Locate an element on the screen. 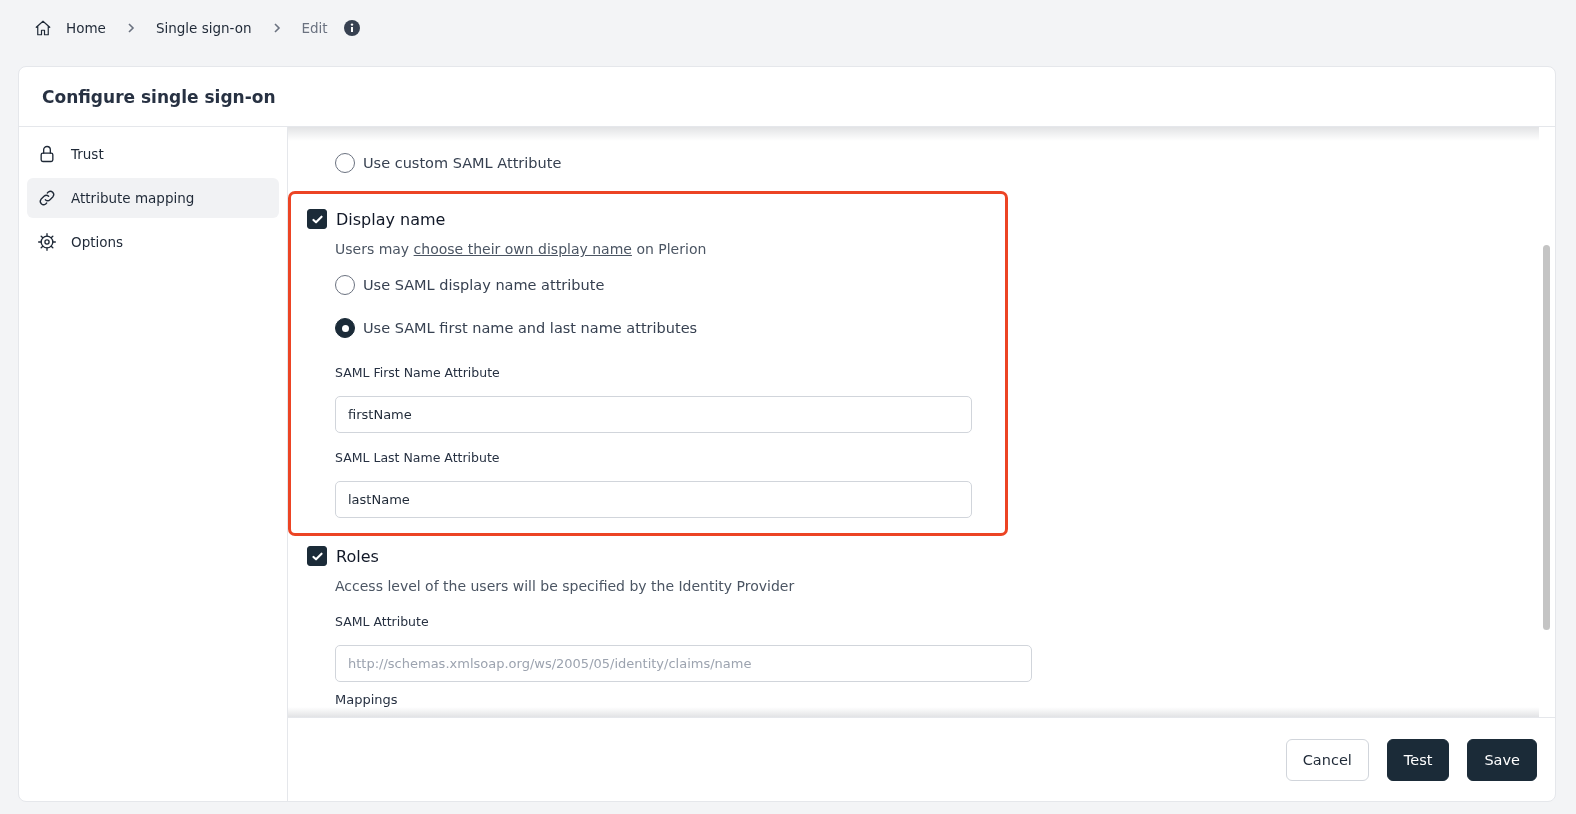  radio-option: Use custom SAML Attribute is located at coordinates (662, 163).